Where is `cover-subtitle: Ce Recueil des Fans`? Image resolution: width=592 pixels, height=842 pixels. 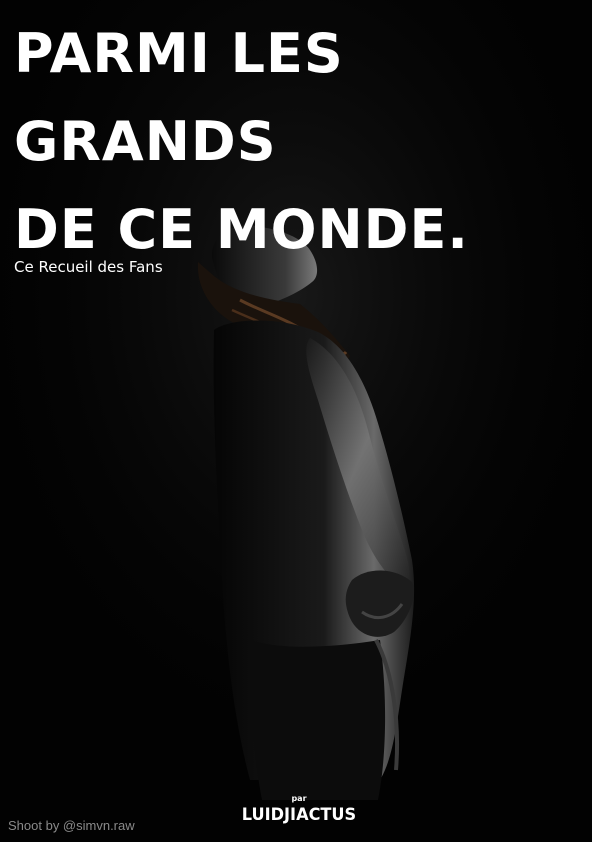
cover-subtitle: Ce Recueil des Fans is located at coordinates (88, 267).